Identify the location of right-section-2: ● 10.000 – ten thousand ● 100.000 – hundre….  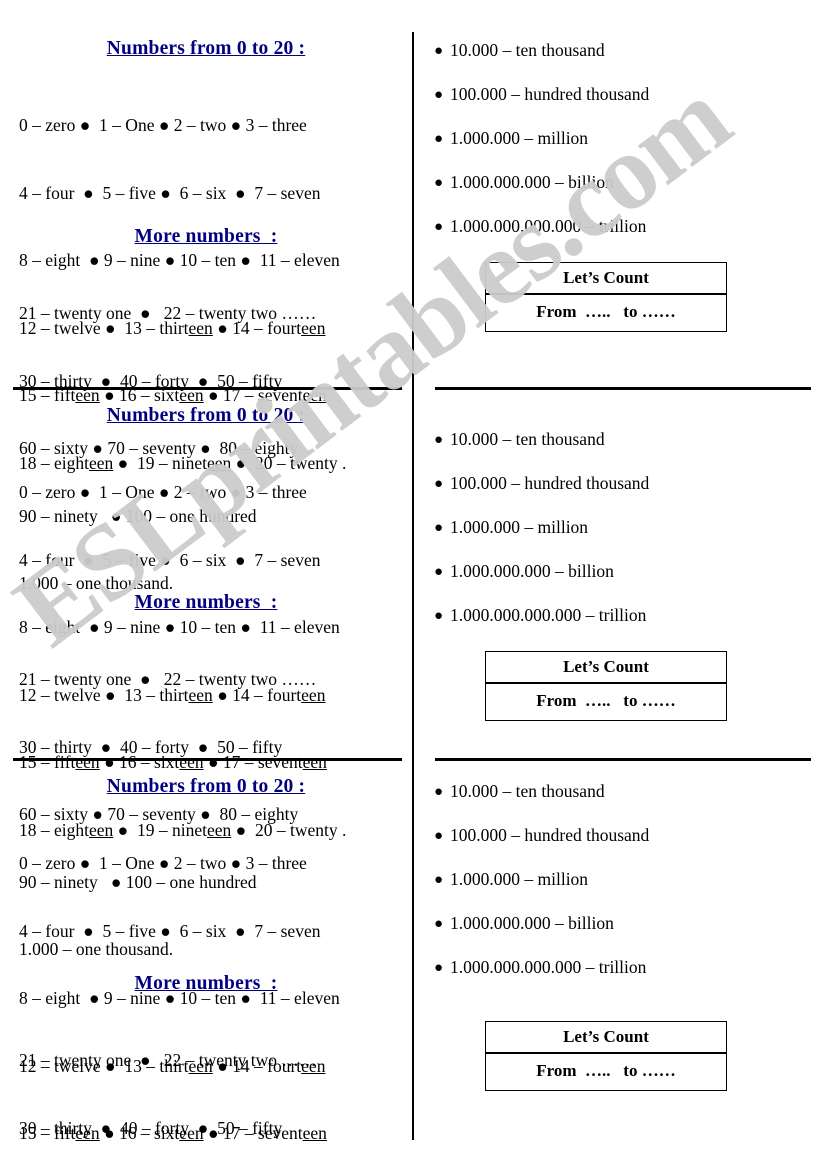
(620, 527).